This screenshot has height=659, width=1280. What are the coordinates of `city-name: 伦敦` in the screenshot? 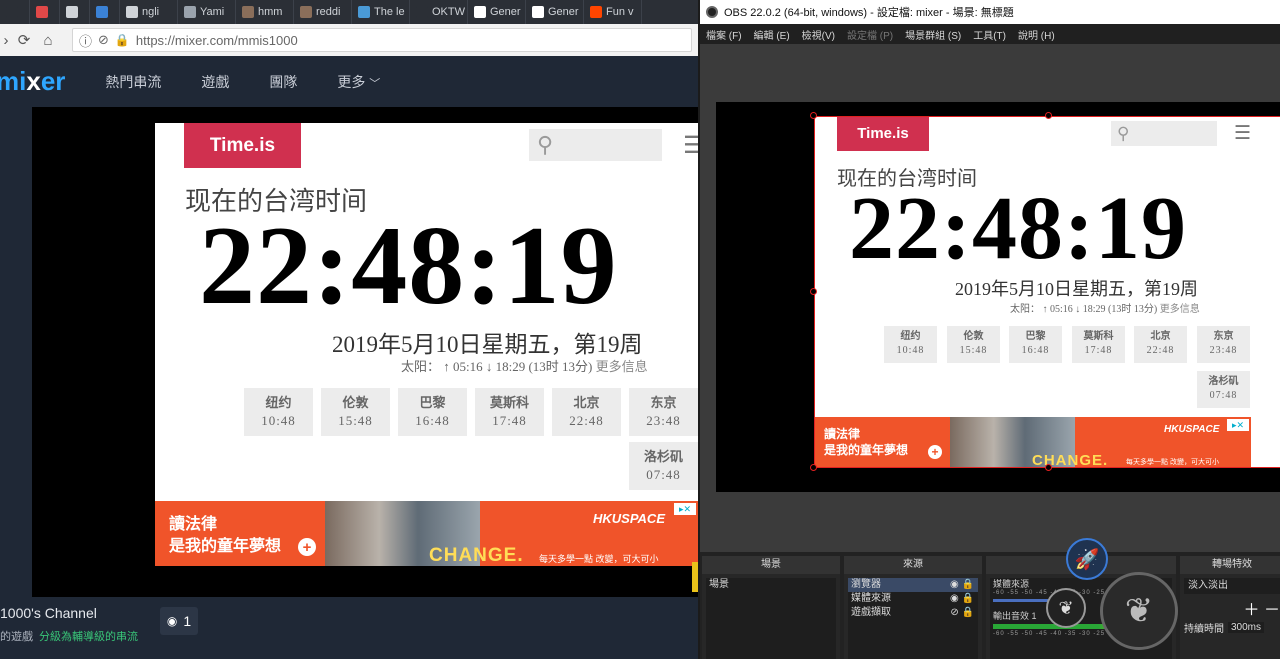 It's located at (355, 402).